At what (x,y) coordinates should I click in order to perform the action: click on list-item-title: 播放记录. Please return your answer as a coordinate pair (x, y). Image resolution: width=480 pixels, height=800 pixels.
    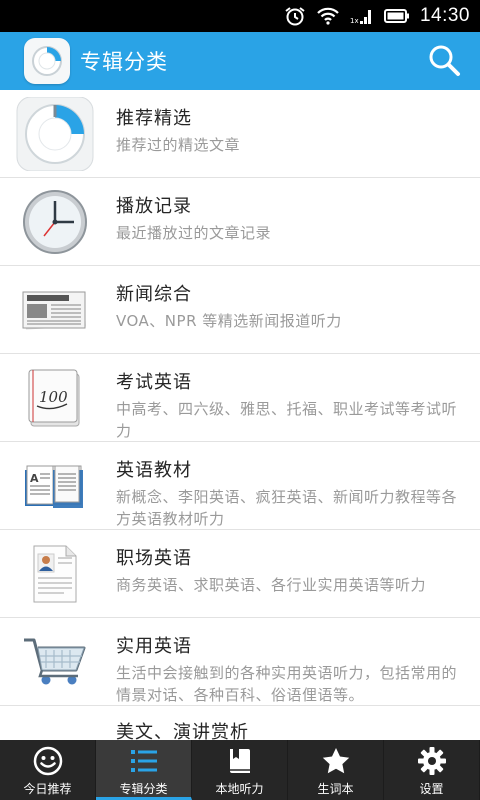
    Looking at the image, I should click on (154, 206).